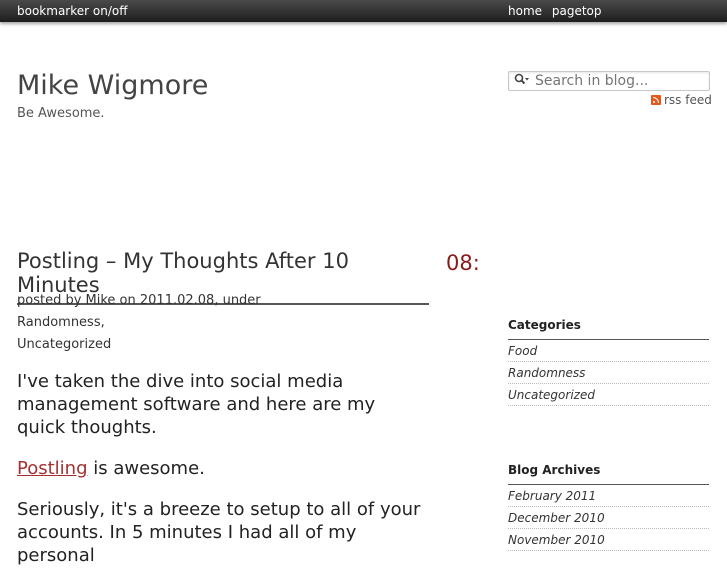 The width and height of the screenshot is (727, 585). I want to click on search-box, so click(609, 81).